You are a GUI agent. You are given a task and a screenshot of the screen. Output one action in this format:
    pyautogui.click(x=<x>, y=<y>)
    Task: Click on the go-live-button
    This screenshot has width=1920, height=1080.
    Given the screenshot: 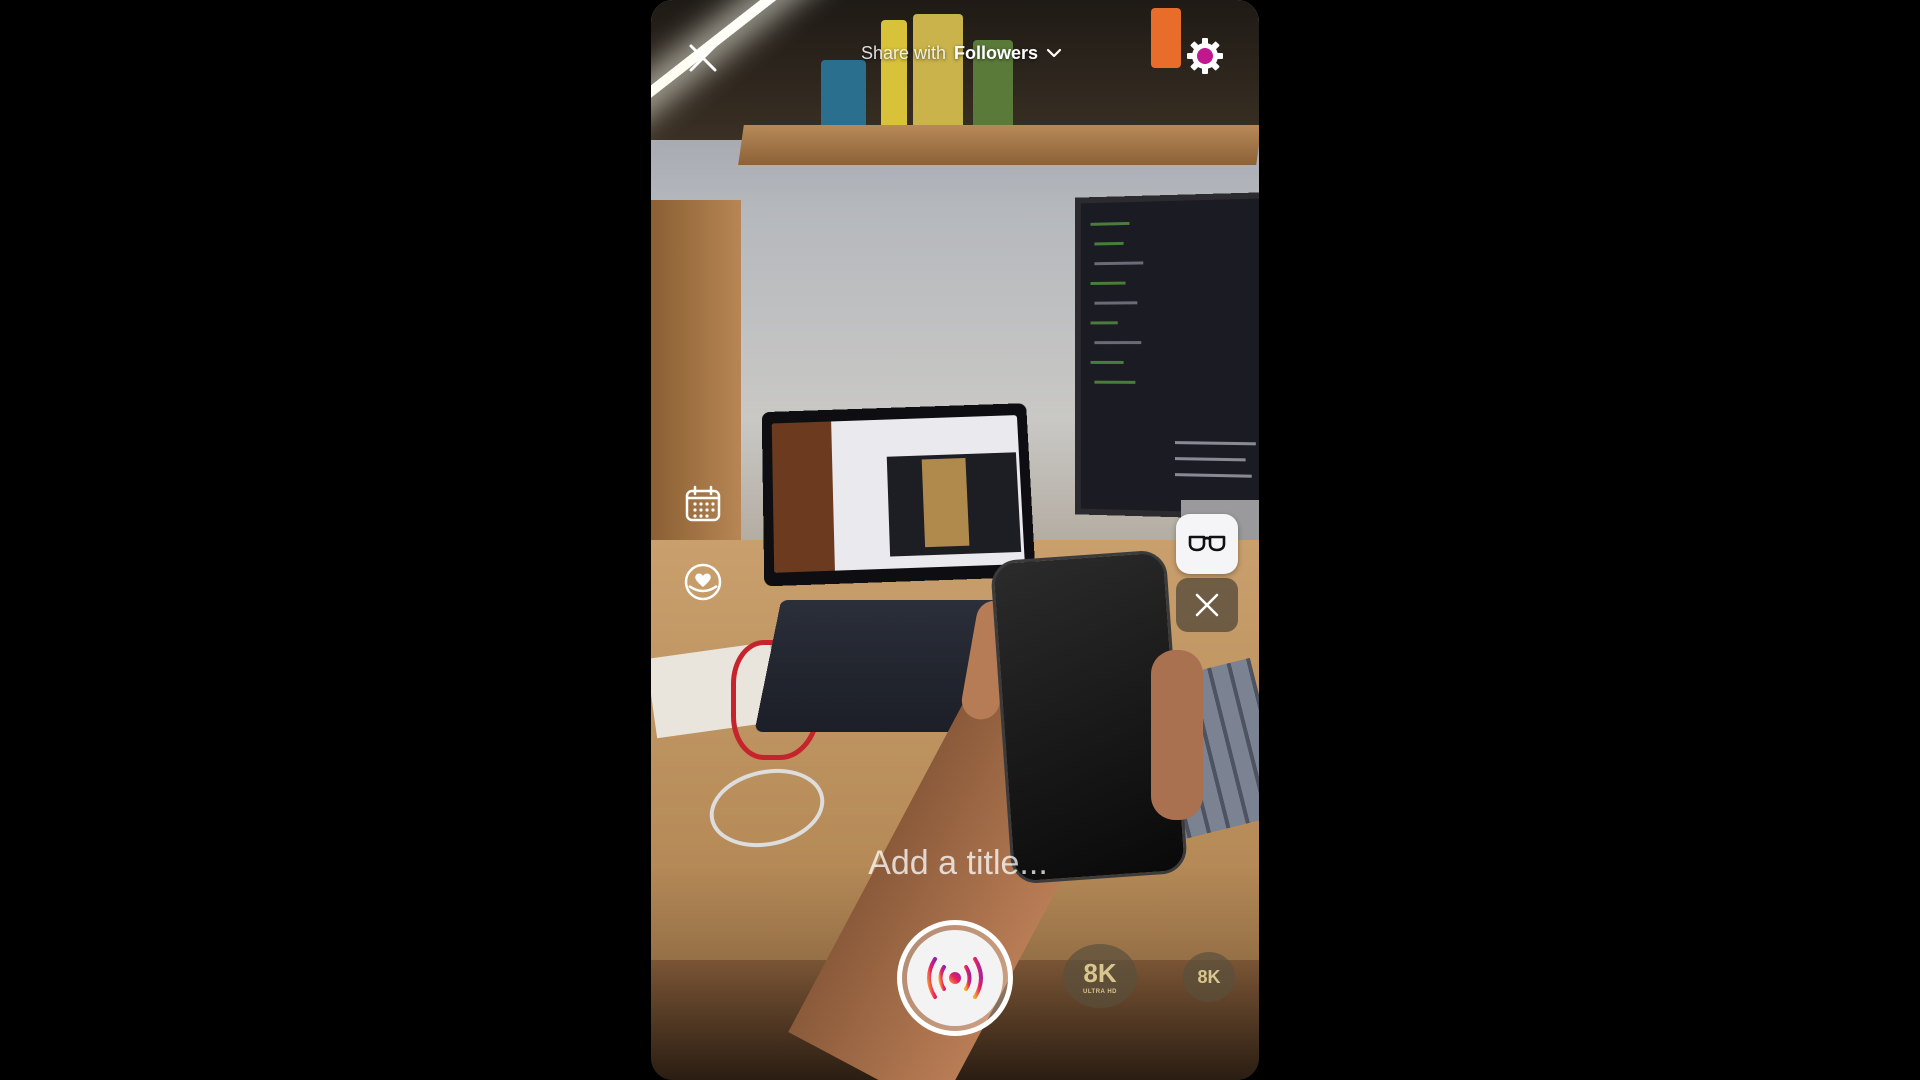 What is the action you would take?
    pyautogui.click(x=955, y=978)
    